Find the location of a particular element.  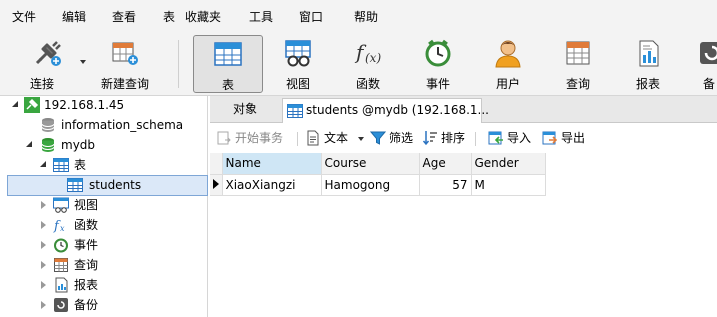

events-label: 事件 is located at coordinates (86, 245).